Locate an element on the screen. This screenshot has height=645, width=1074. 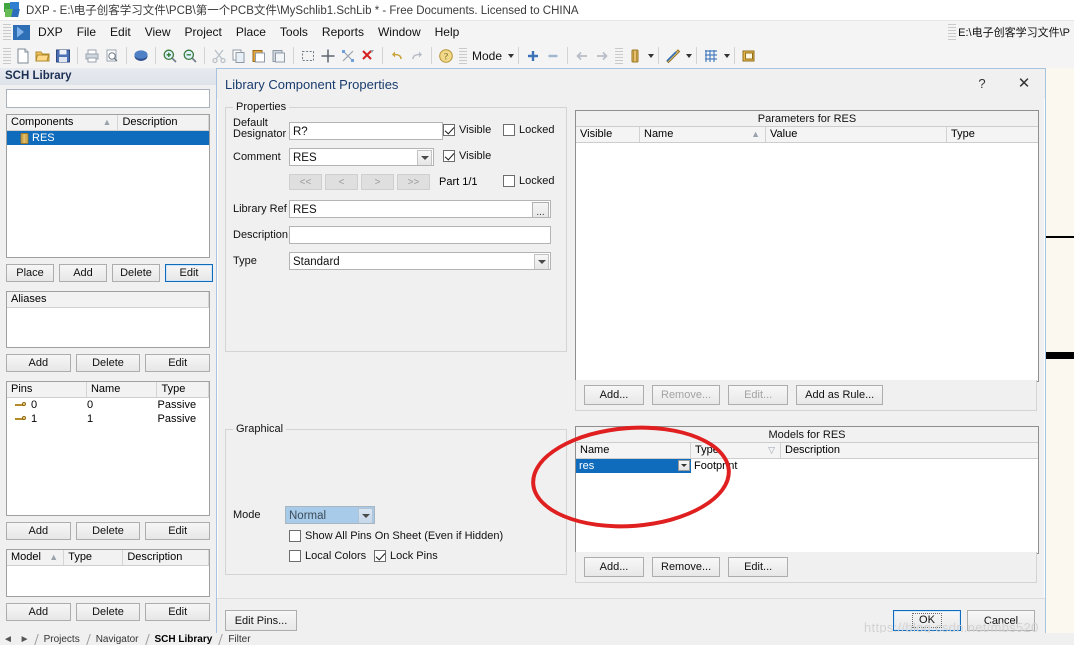
comment-combobox: RES is located at coordinates (361, 157).